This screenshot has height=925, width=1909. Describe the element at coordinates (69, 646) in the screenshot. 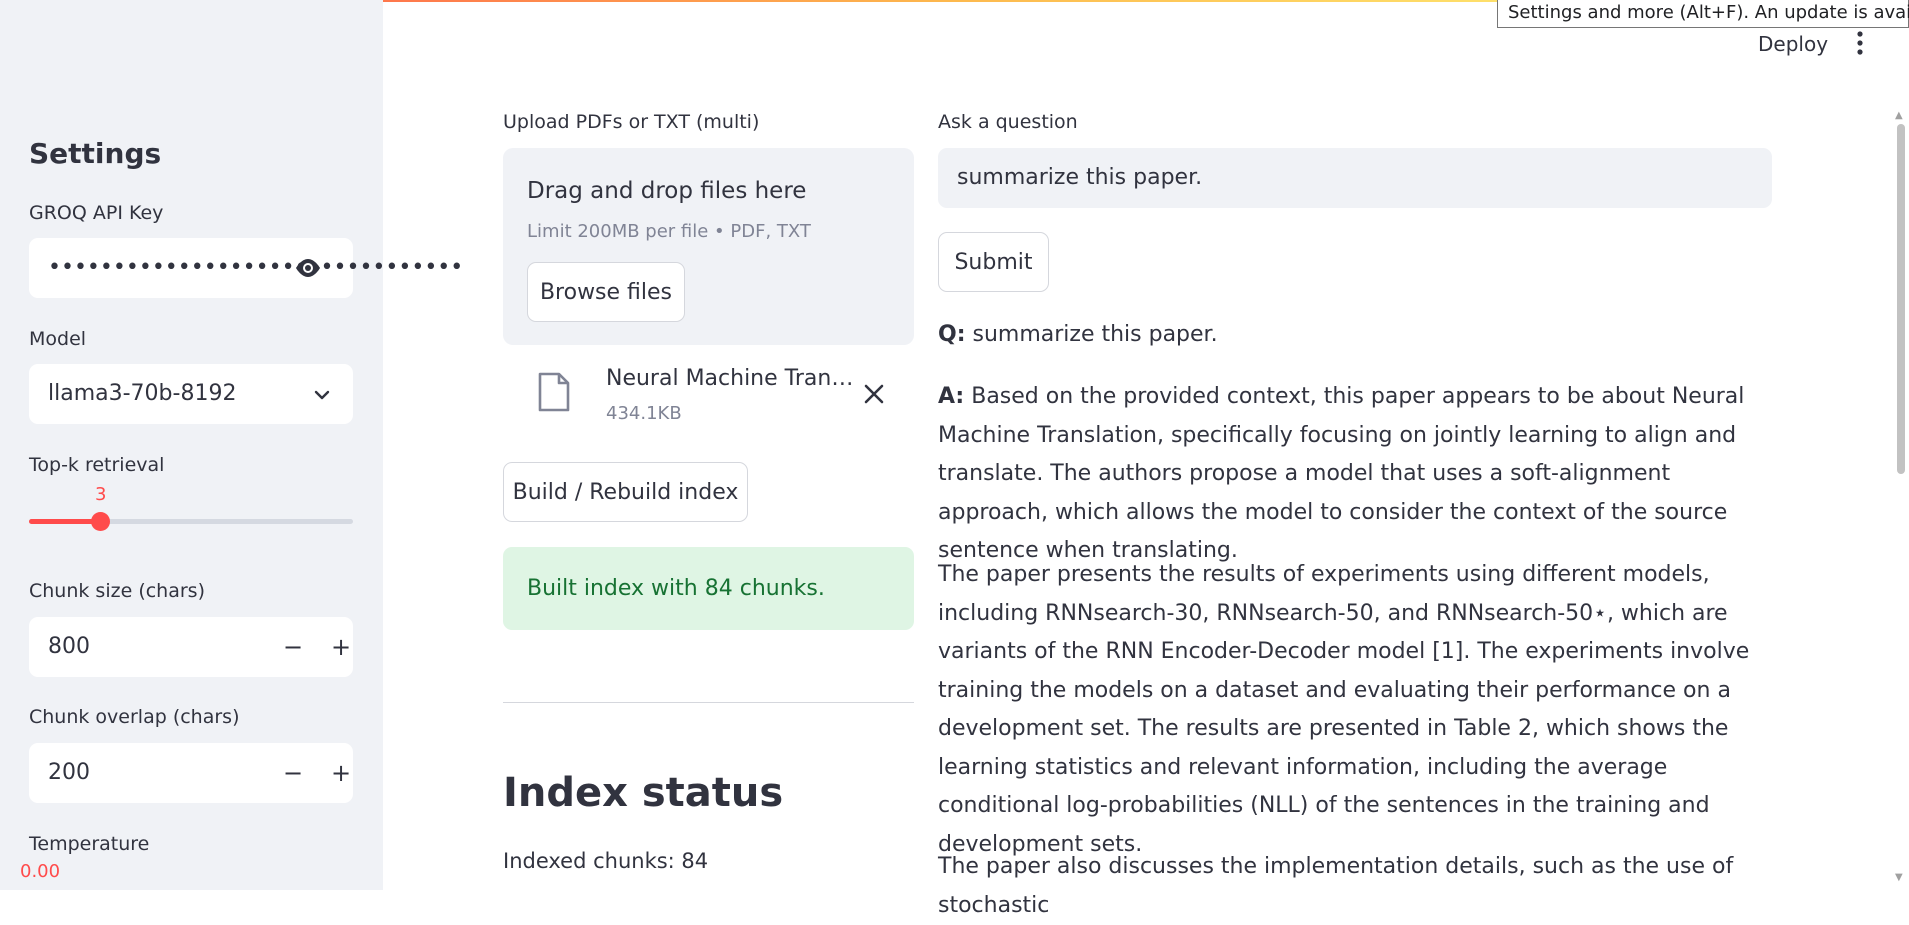

I see `chunk-size-value: 800` at that location.